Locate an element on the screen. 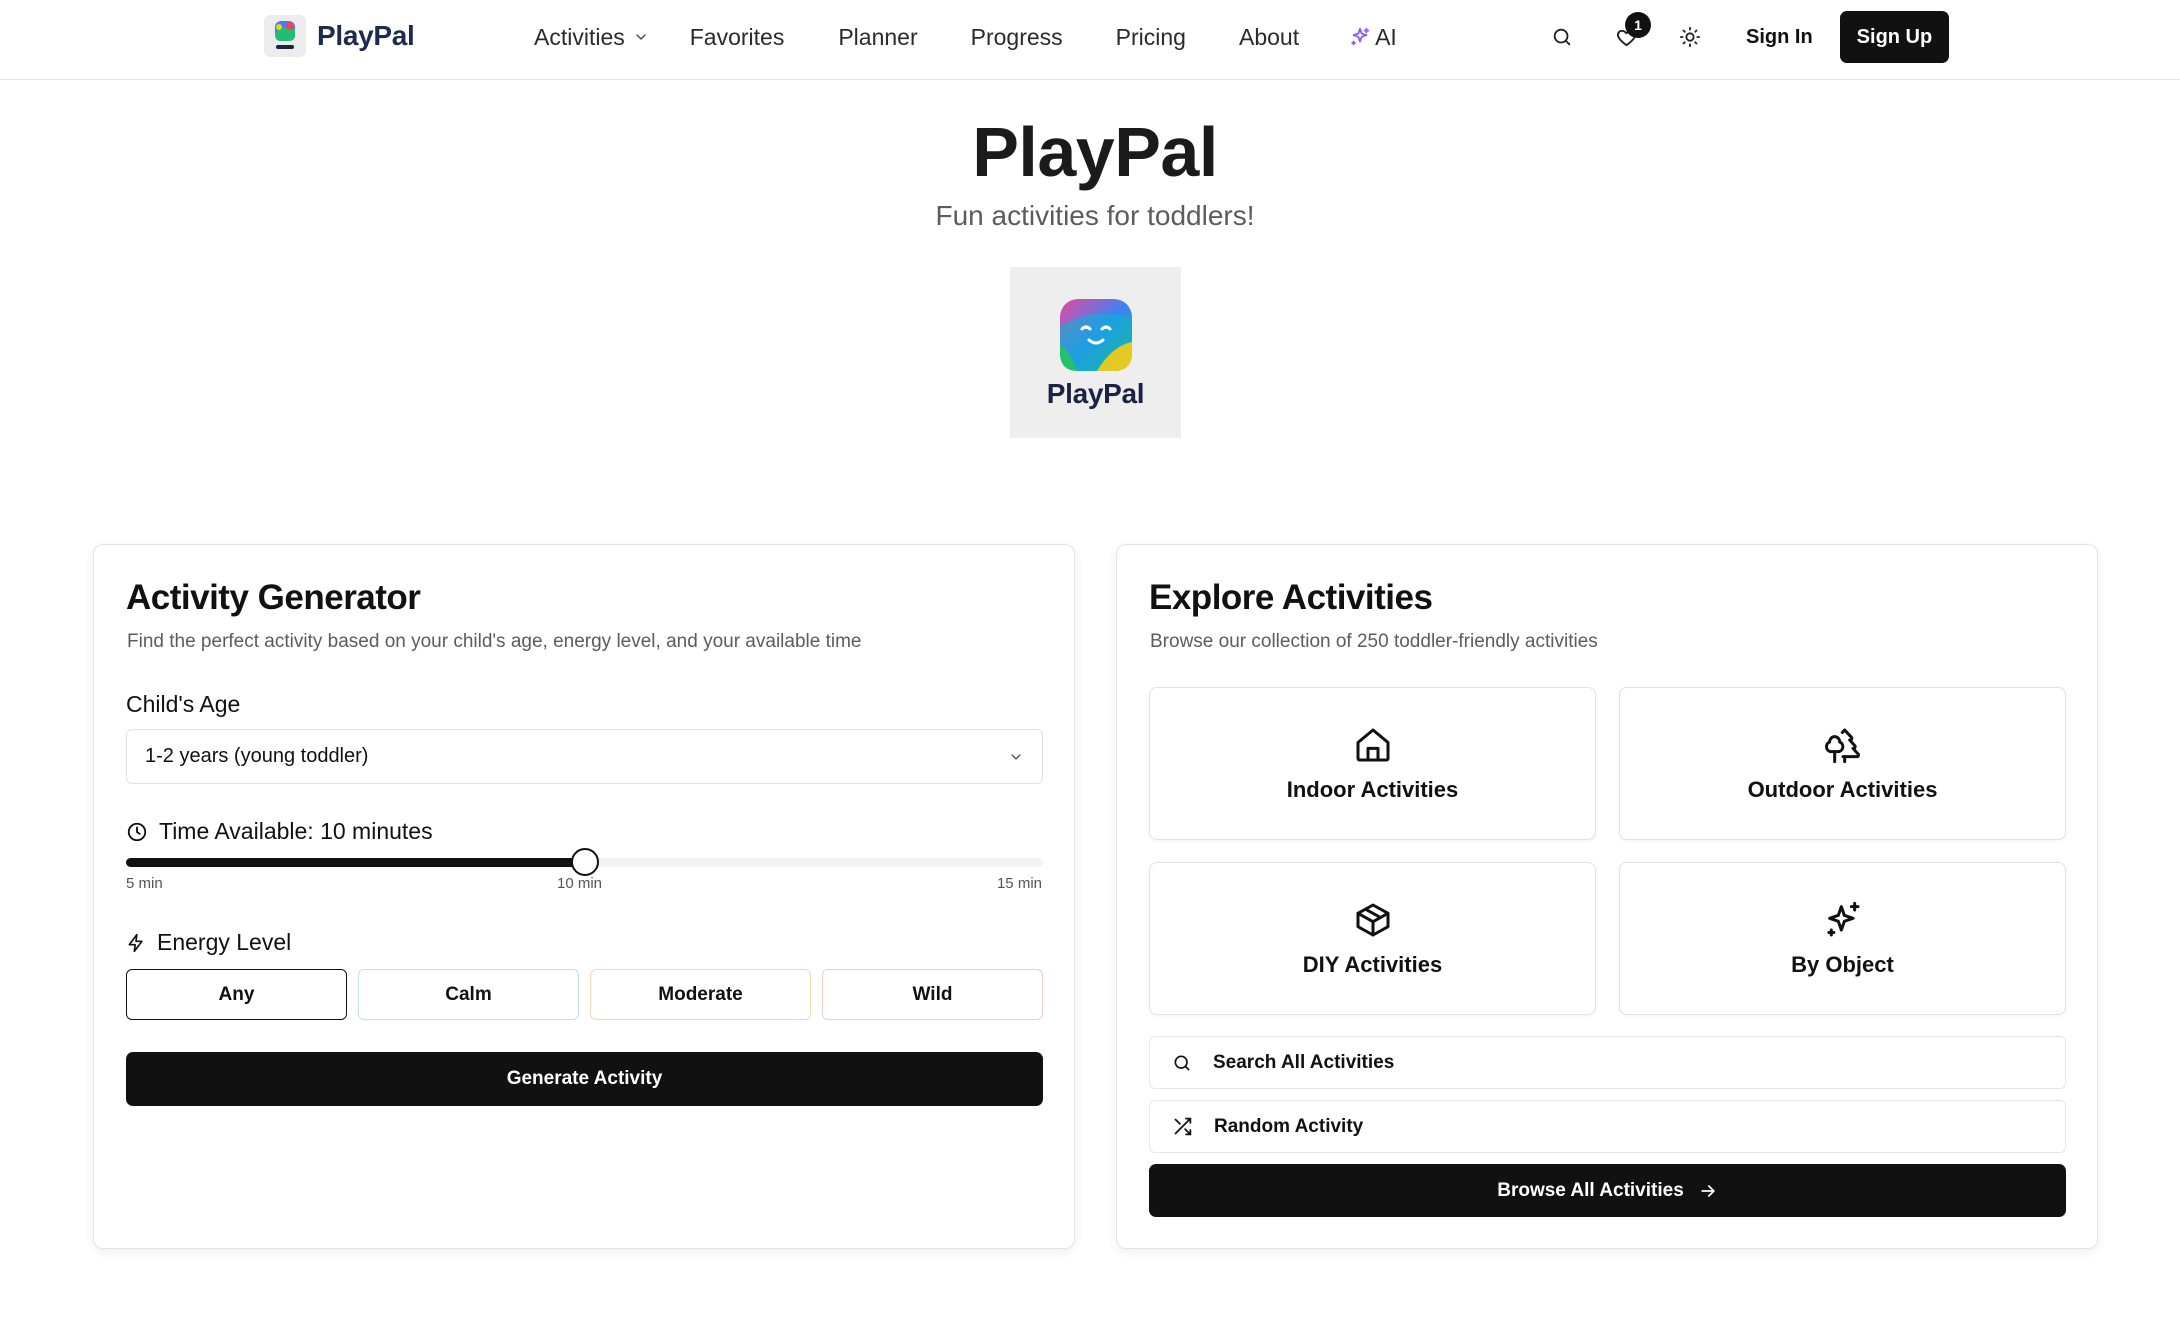  random-activity-label: Random Activity is located at coordinates (1289, 1126).